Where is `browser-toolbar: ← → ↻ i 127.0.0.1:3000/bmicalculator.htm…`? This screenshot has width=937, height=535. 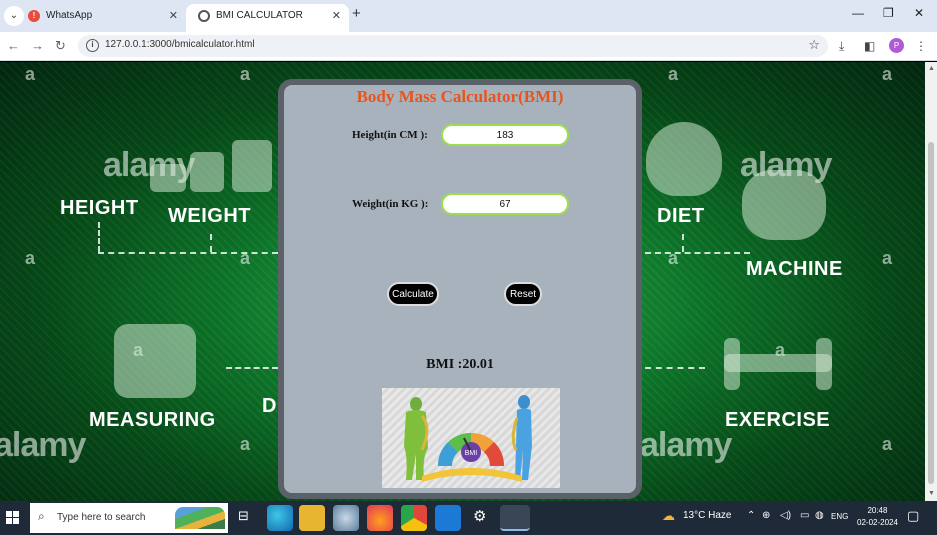
browser-toolbar: ← → ↻ i 127.0.0.1:3000/bmicalculator.htm… is located at coordinates (468, 46).